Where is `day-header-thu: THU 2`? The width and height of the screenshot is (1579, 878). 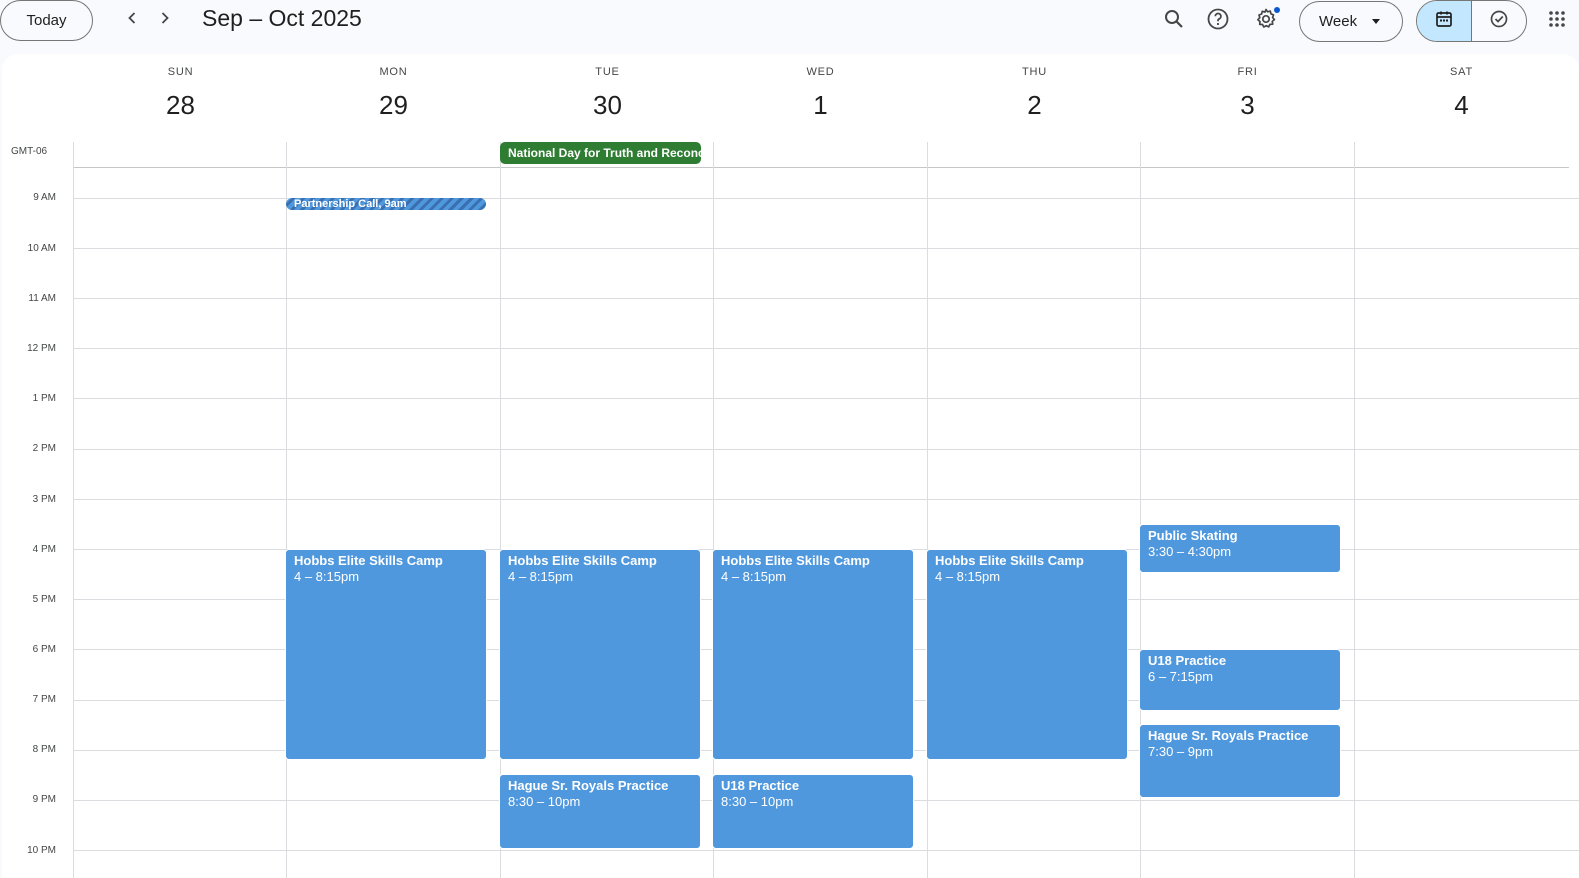
day-header-thu: THU 2 is located at coordinates (1034, 97).